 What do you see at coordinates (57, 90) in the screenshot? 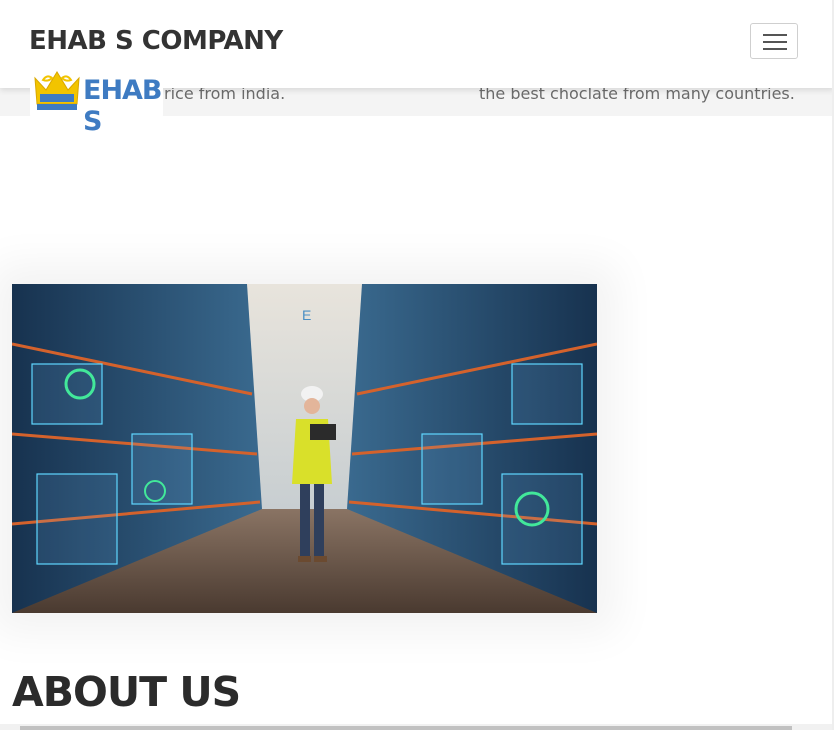
I see `crown-icon` at bounding box center [57, 90].